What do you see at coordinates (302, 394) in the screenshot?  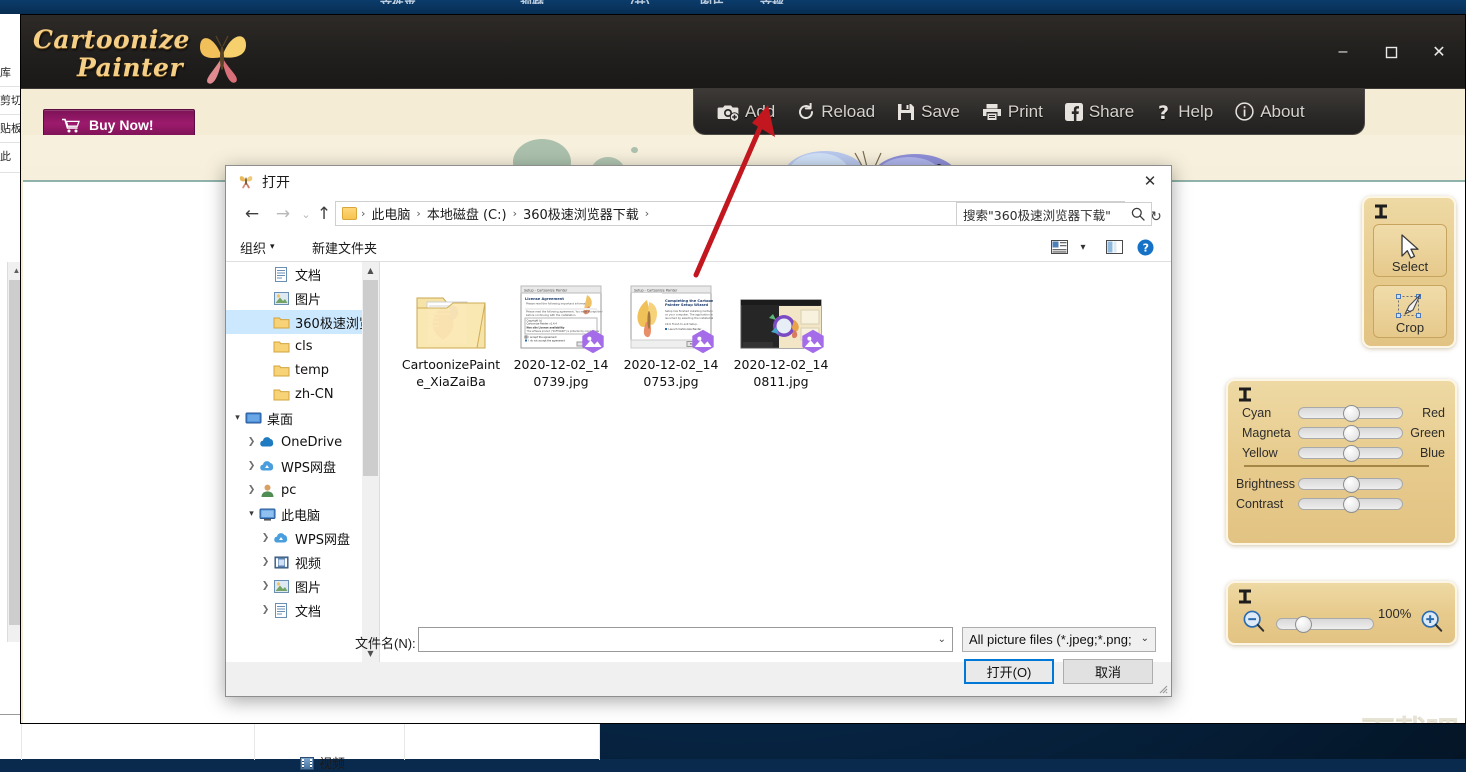 I see `tree-item-5: zh-CN` at bounding box center [302, 394].